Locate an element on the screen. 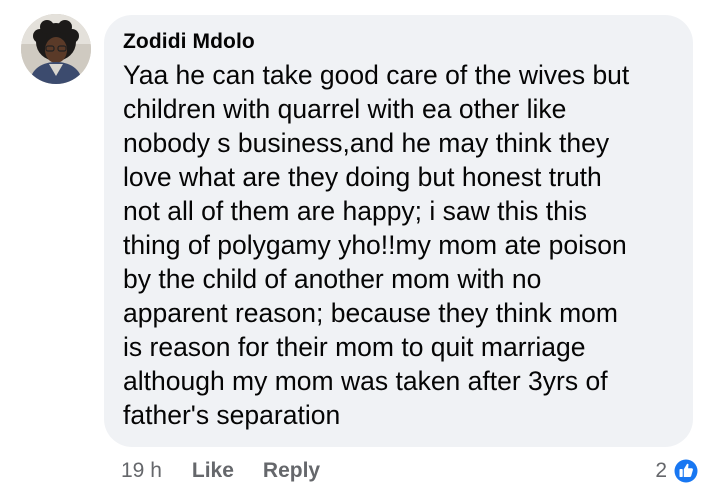 Image resolution: width=720 pixels, height=500 pixels. reply-button: Reply is located at coordinates (291, 471).